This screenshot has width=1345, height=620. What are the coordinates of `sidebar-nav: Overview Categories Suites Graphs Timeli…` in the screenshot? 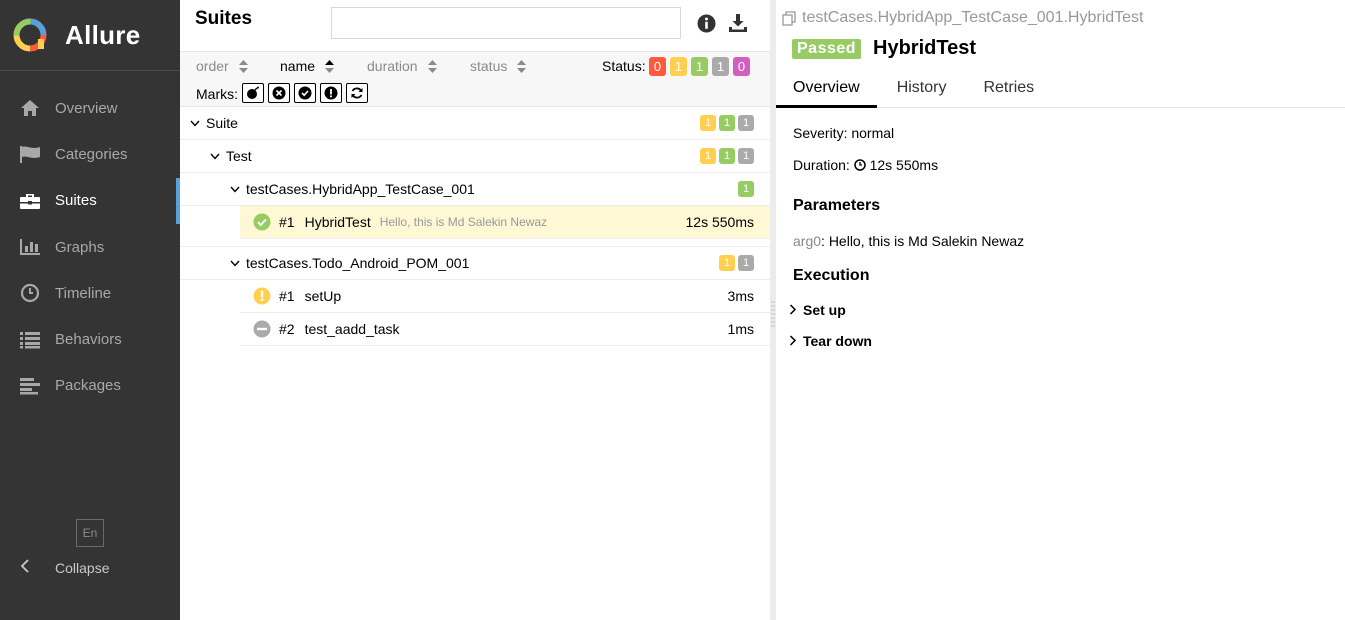 It's located at (90, 247).